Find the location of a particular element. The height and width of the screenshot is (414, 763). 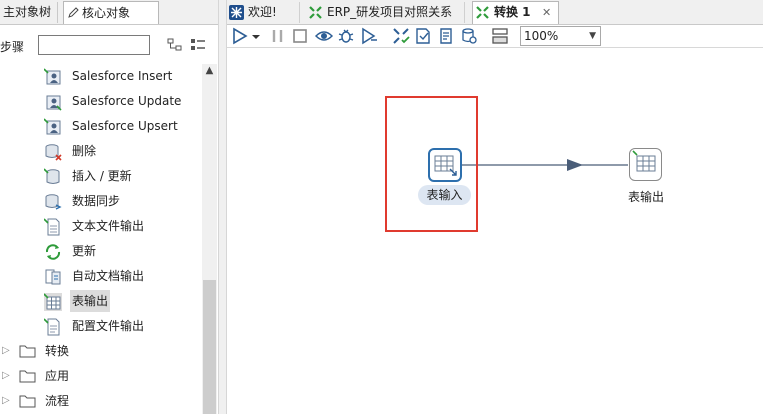

folder-label: 应用 is located at coordinates (57, 376).